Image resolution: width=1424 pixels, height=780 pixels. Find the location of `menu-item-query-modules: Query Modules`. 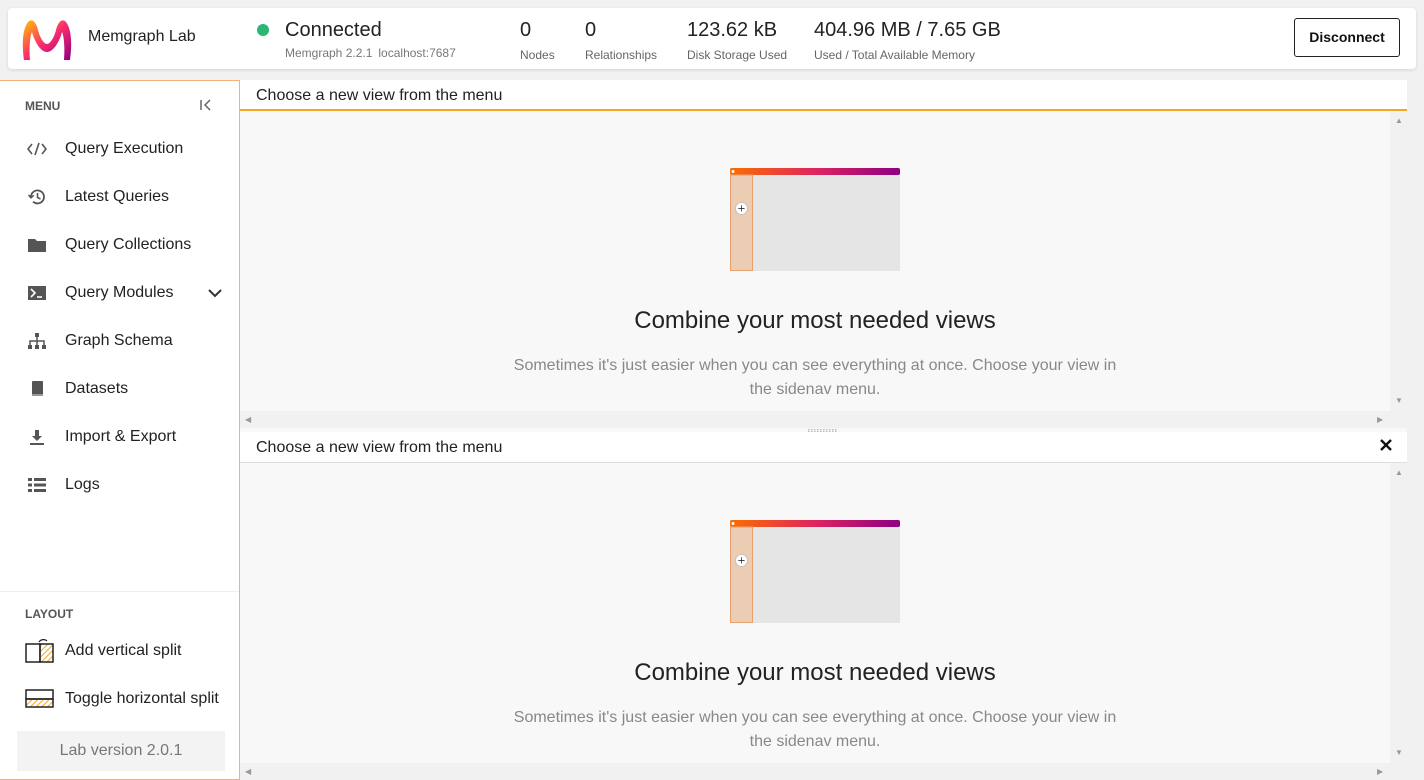

menu-item-query-modules: Query Modules is located at coordinates (119, 293).